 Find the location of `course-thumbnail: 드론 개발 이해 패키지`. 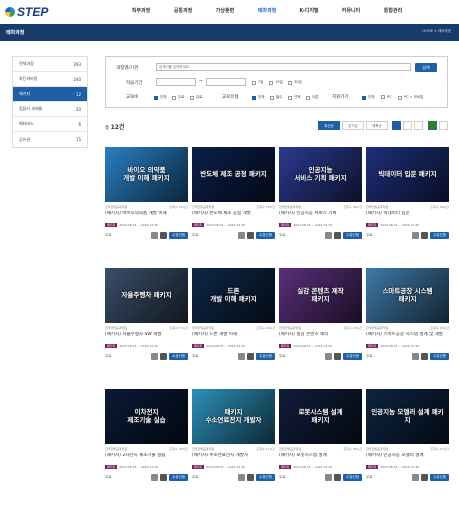

course-thumbnail: 드론 개발 이해 패키지 is located at coordinates (233, 295).